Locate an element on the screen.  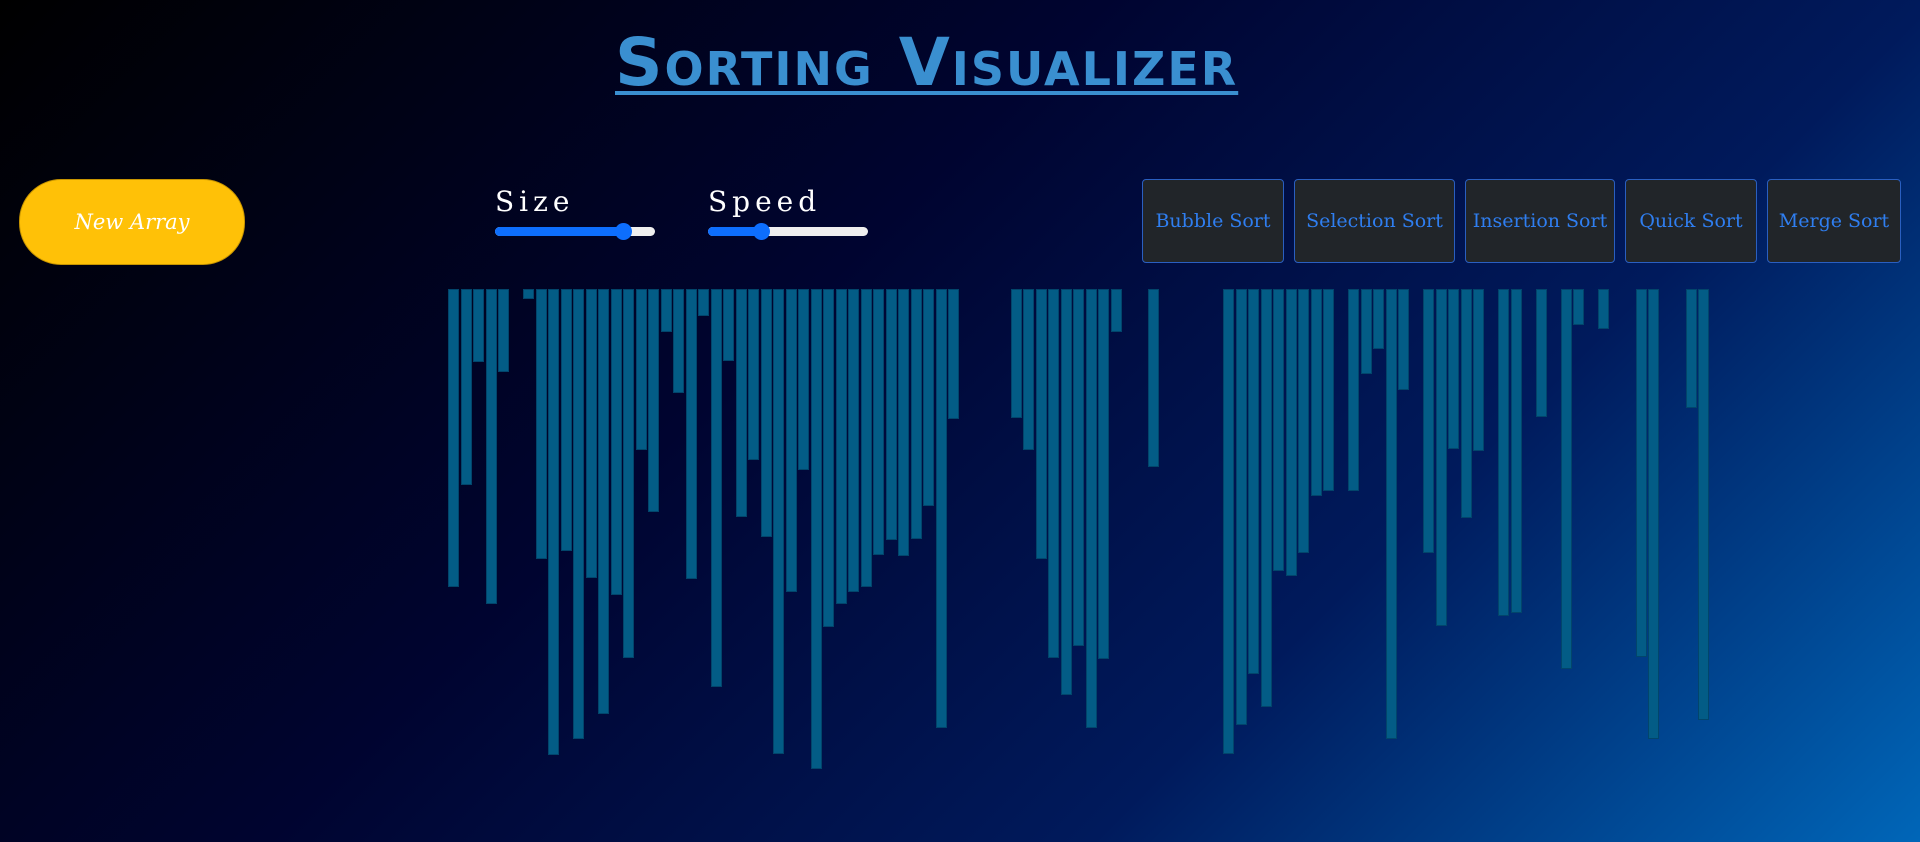
merge-sort-button: Merge Sort is located at coordinates (1834, 221).